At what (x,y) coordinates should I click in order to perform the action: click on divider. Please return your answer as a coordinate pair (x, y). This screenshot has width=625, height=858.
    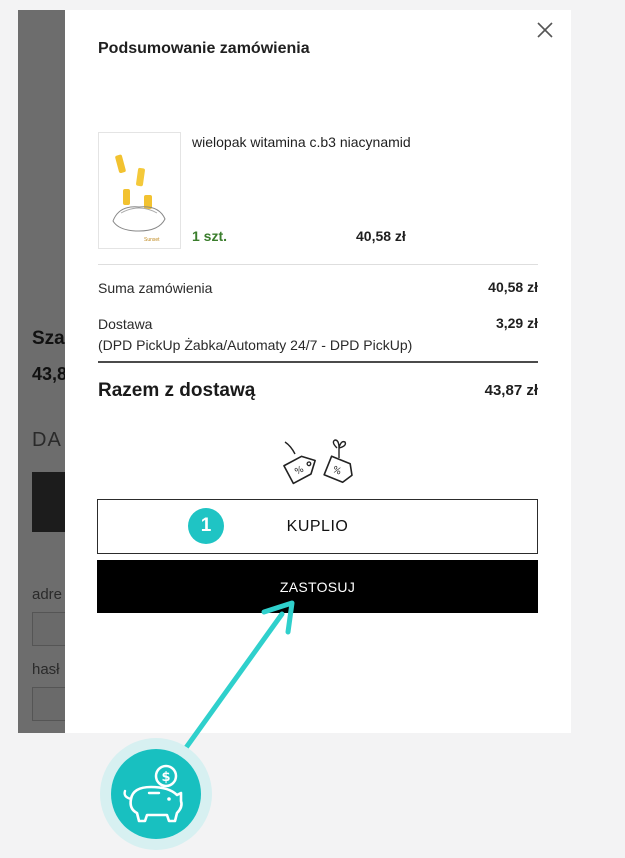
    Looking at the image, I should click on (318, 264).